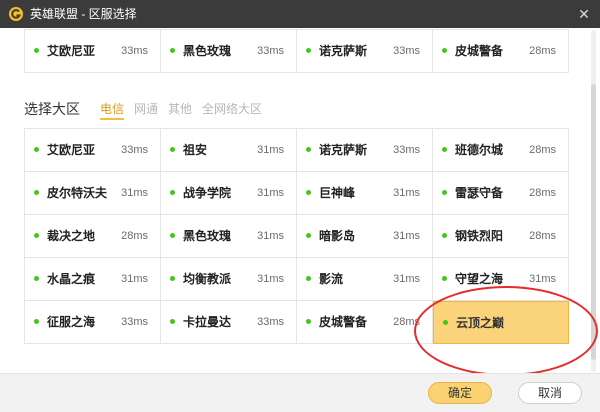 Image resolution: width=600 pixels, height=412 pixels. I want to click on server-name: 均衡教派, so click(207, 279).